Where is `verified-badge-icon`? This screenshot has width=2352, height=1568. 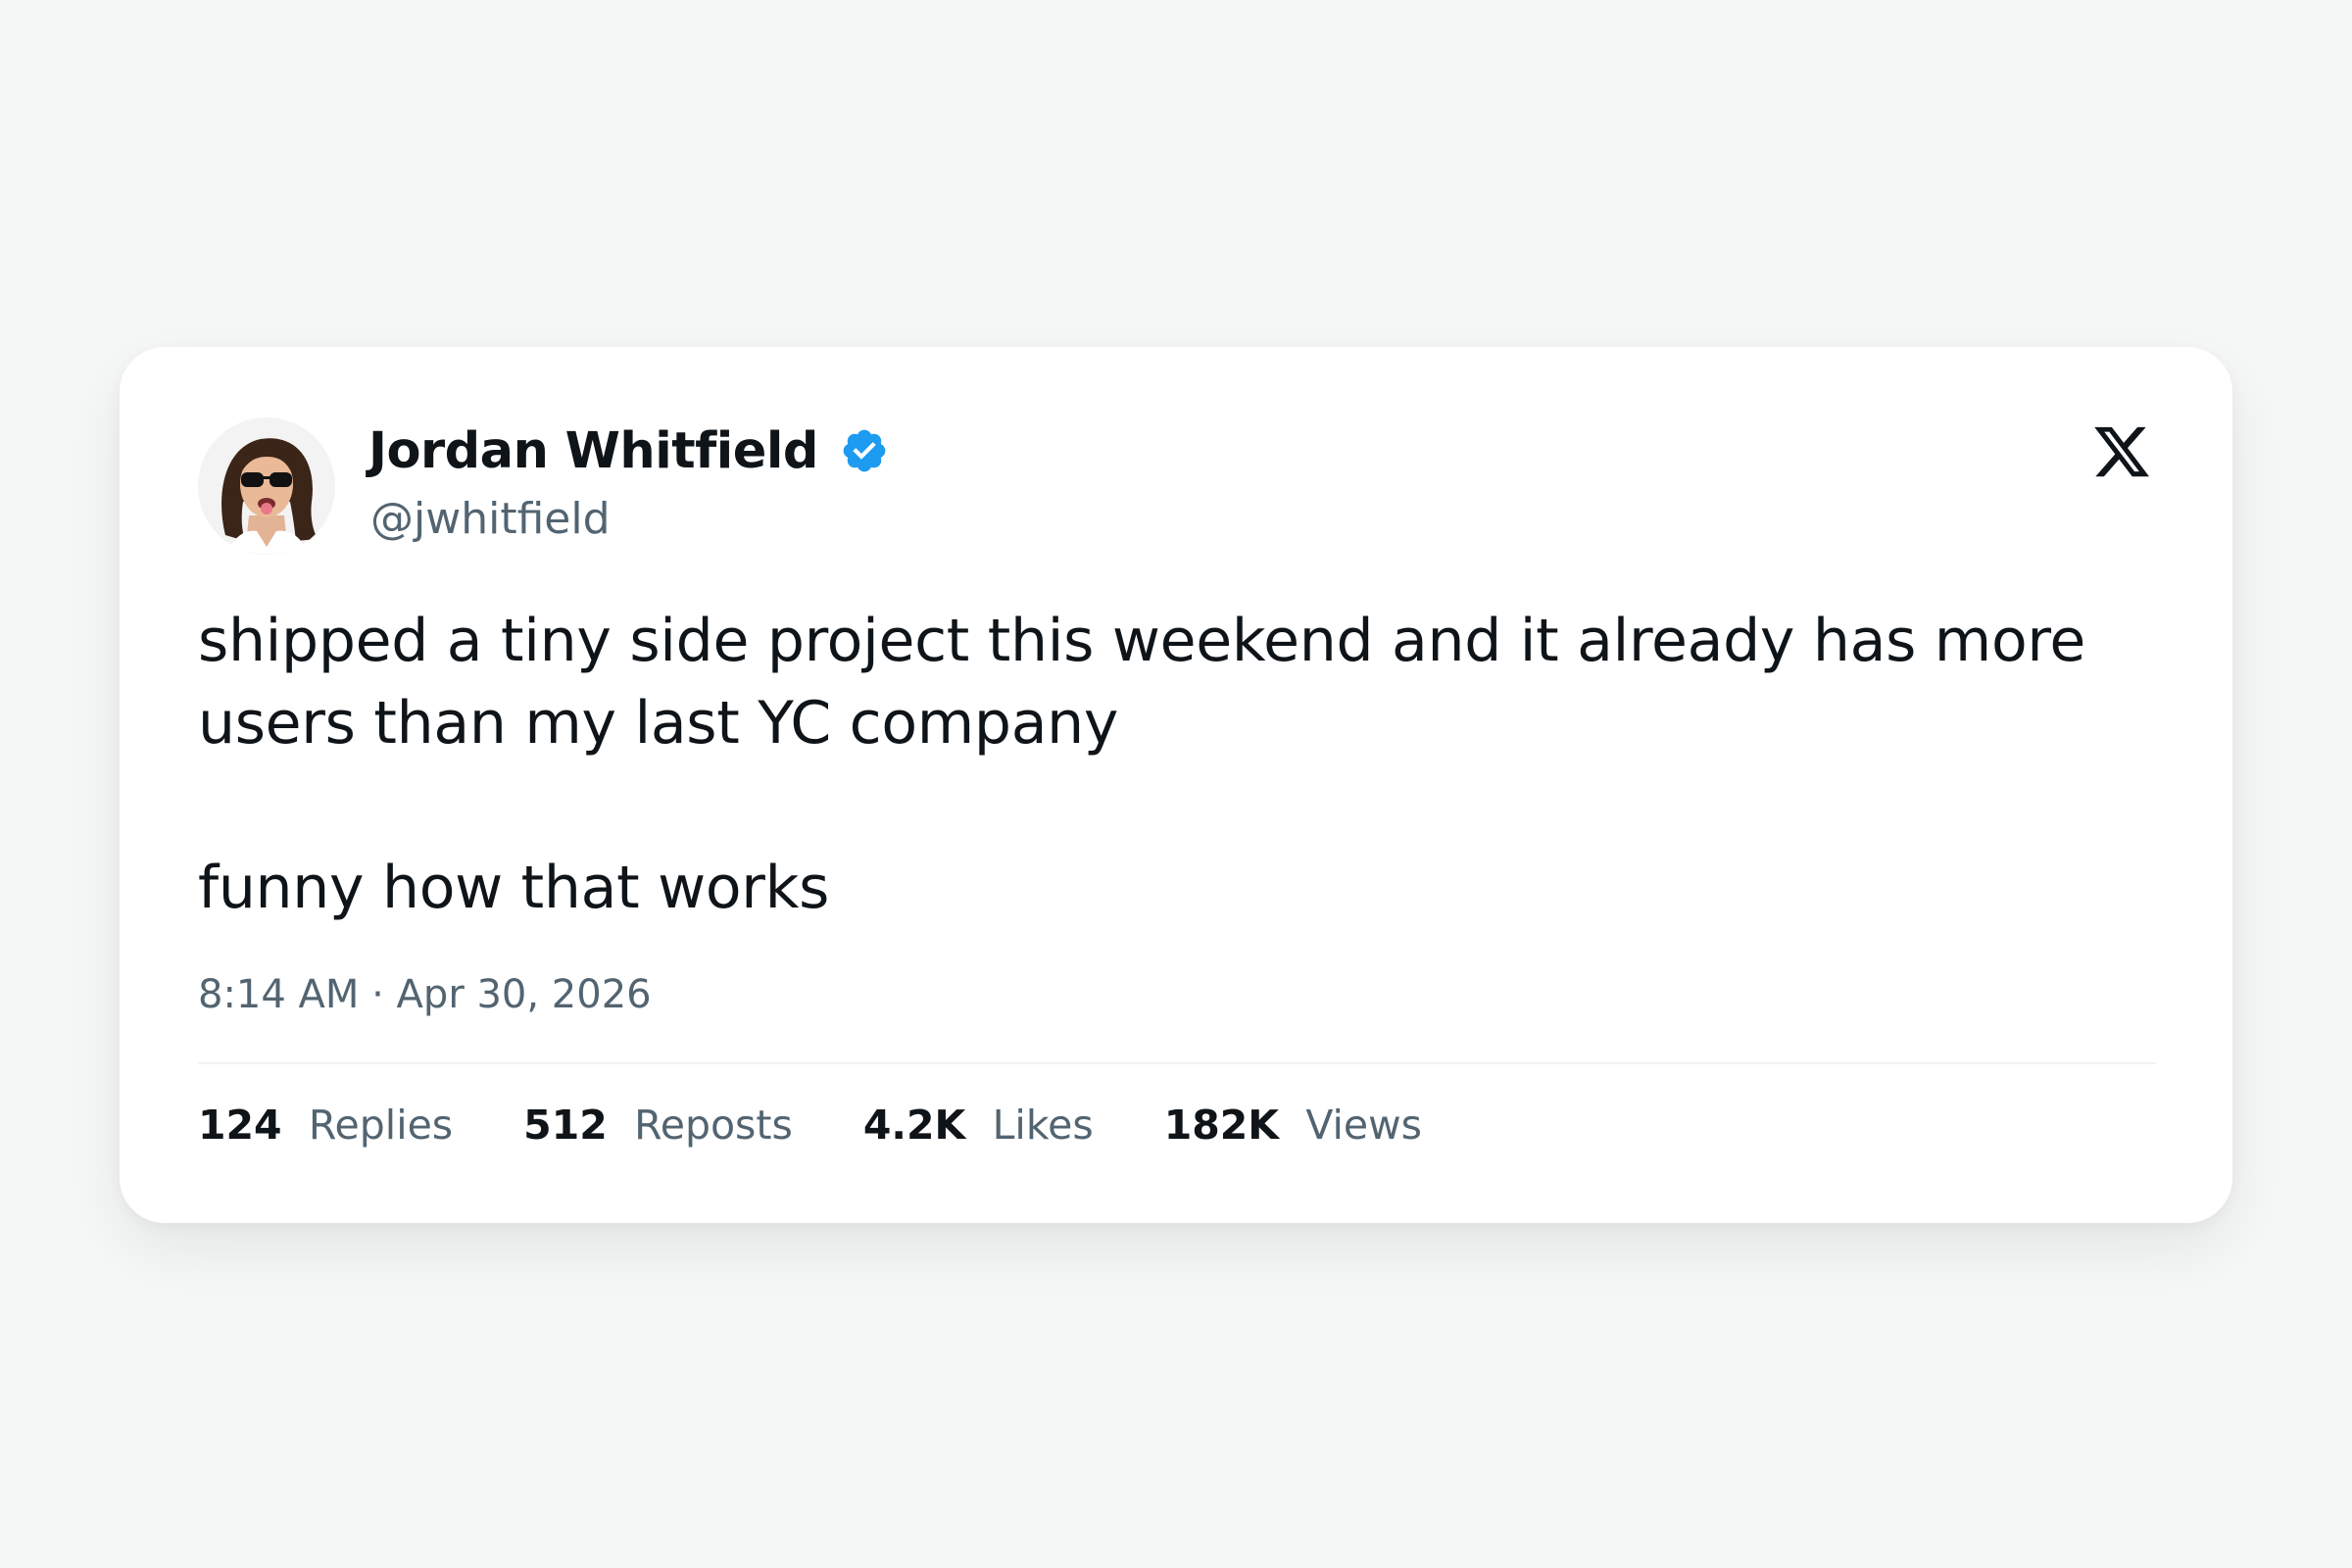
verified-badge-icon is located at coordinates (864, 450).